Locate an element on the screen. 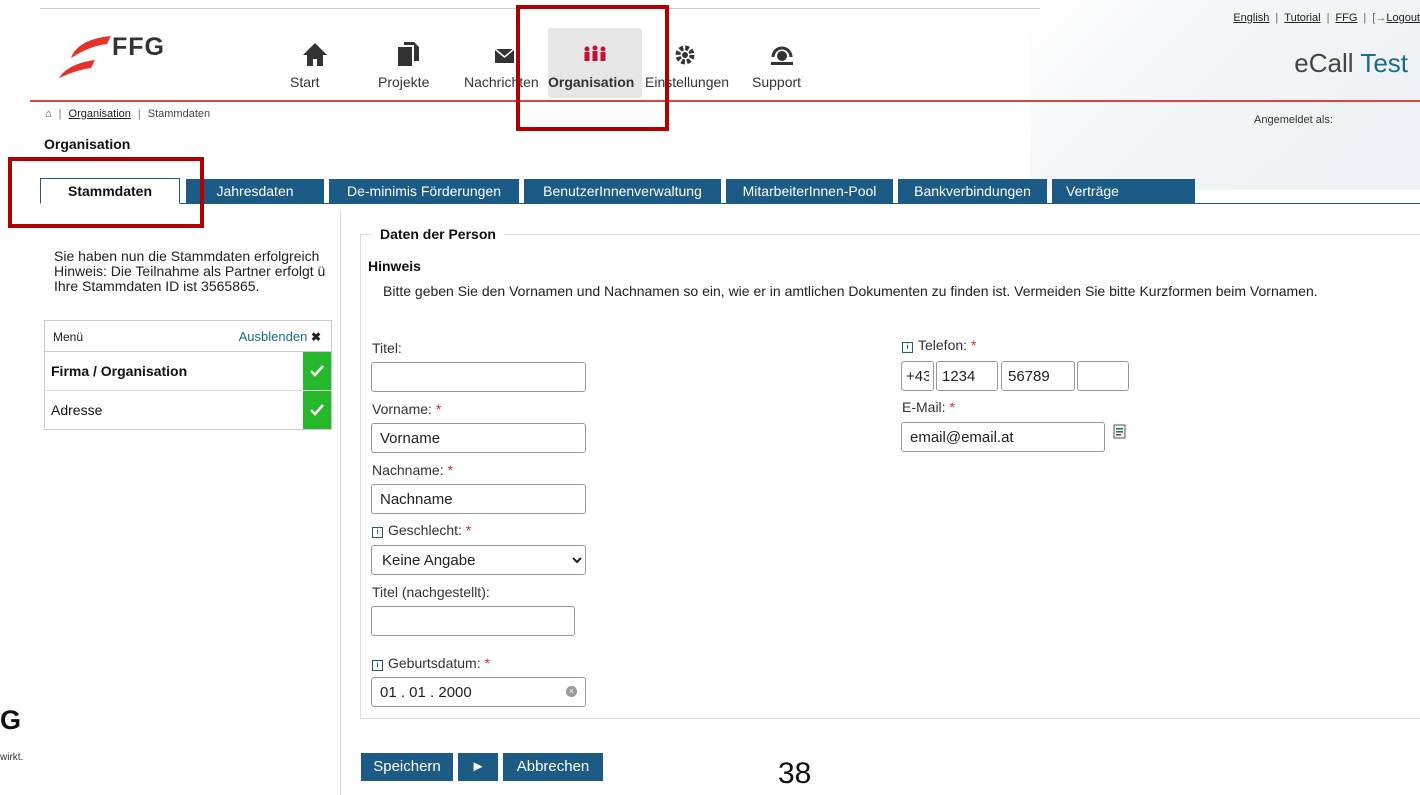  breadcrumb-organisation: Organisation is located at coordinates (100, 114).